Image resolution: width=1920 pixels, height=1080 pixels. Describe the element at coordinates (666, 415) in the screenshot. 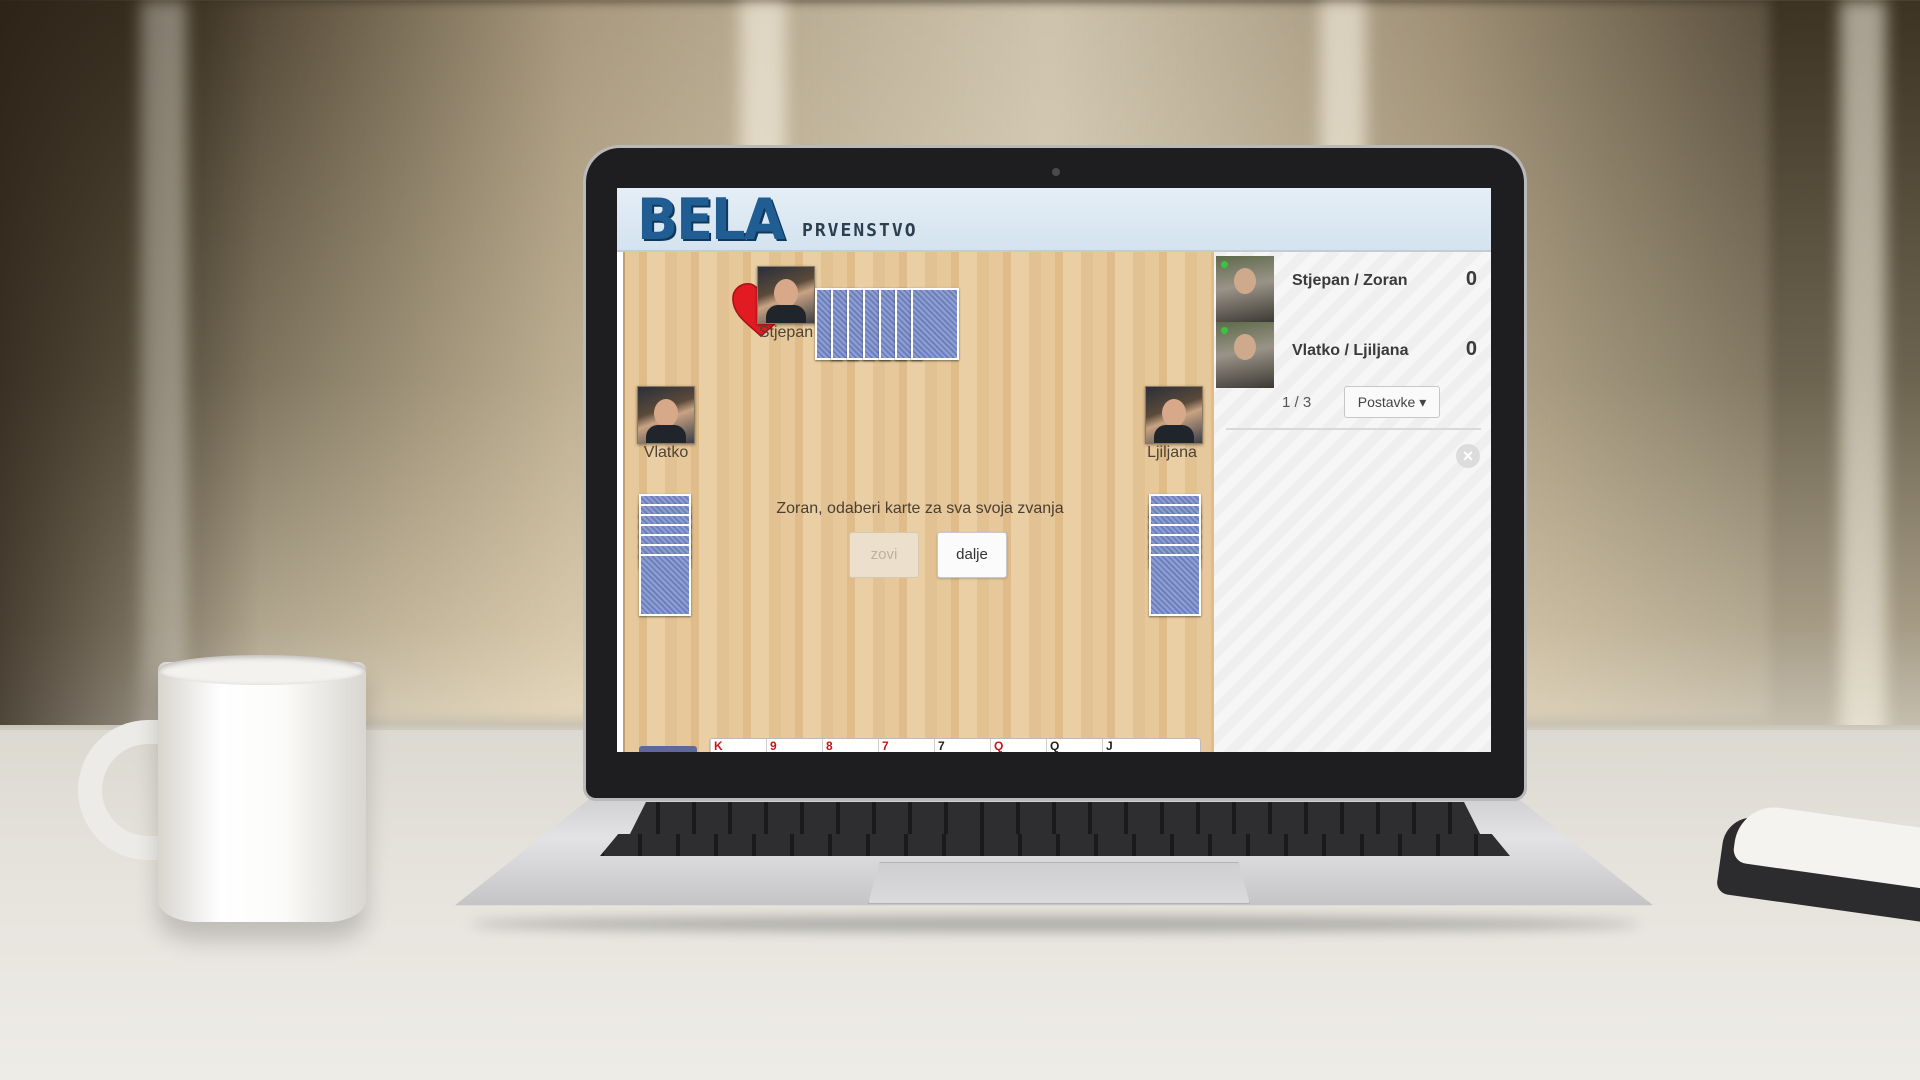

I see `avatar-left-player` at that location.